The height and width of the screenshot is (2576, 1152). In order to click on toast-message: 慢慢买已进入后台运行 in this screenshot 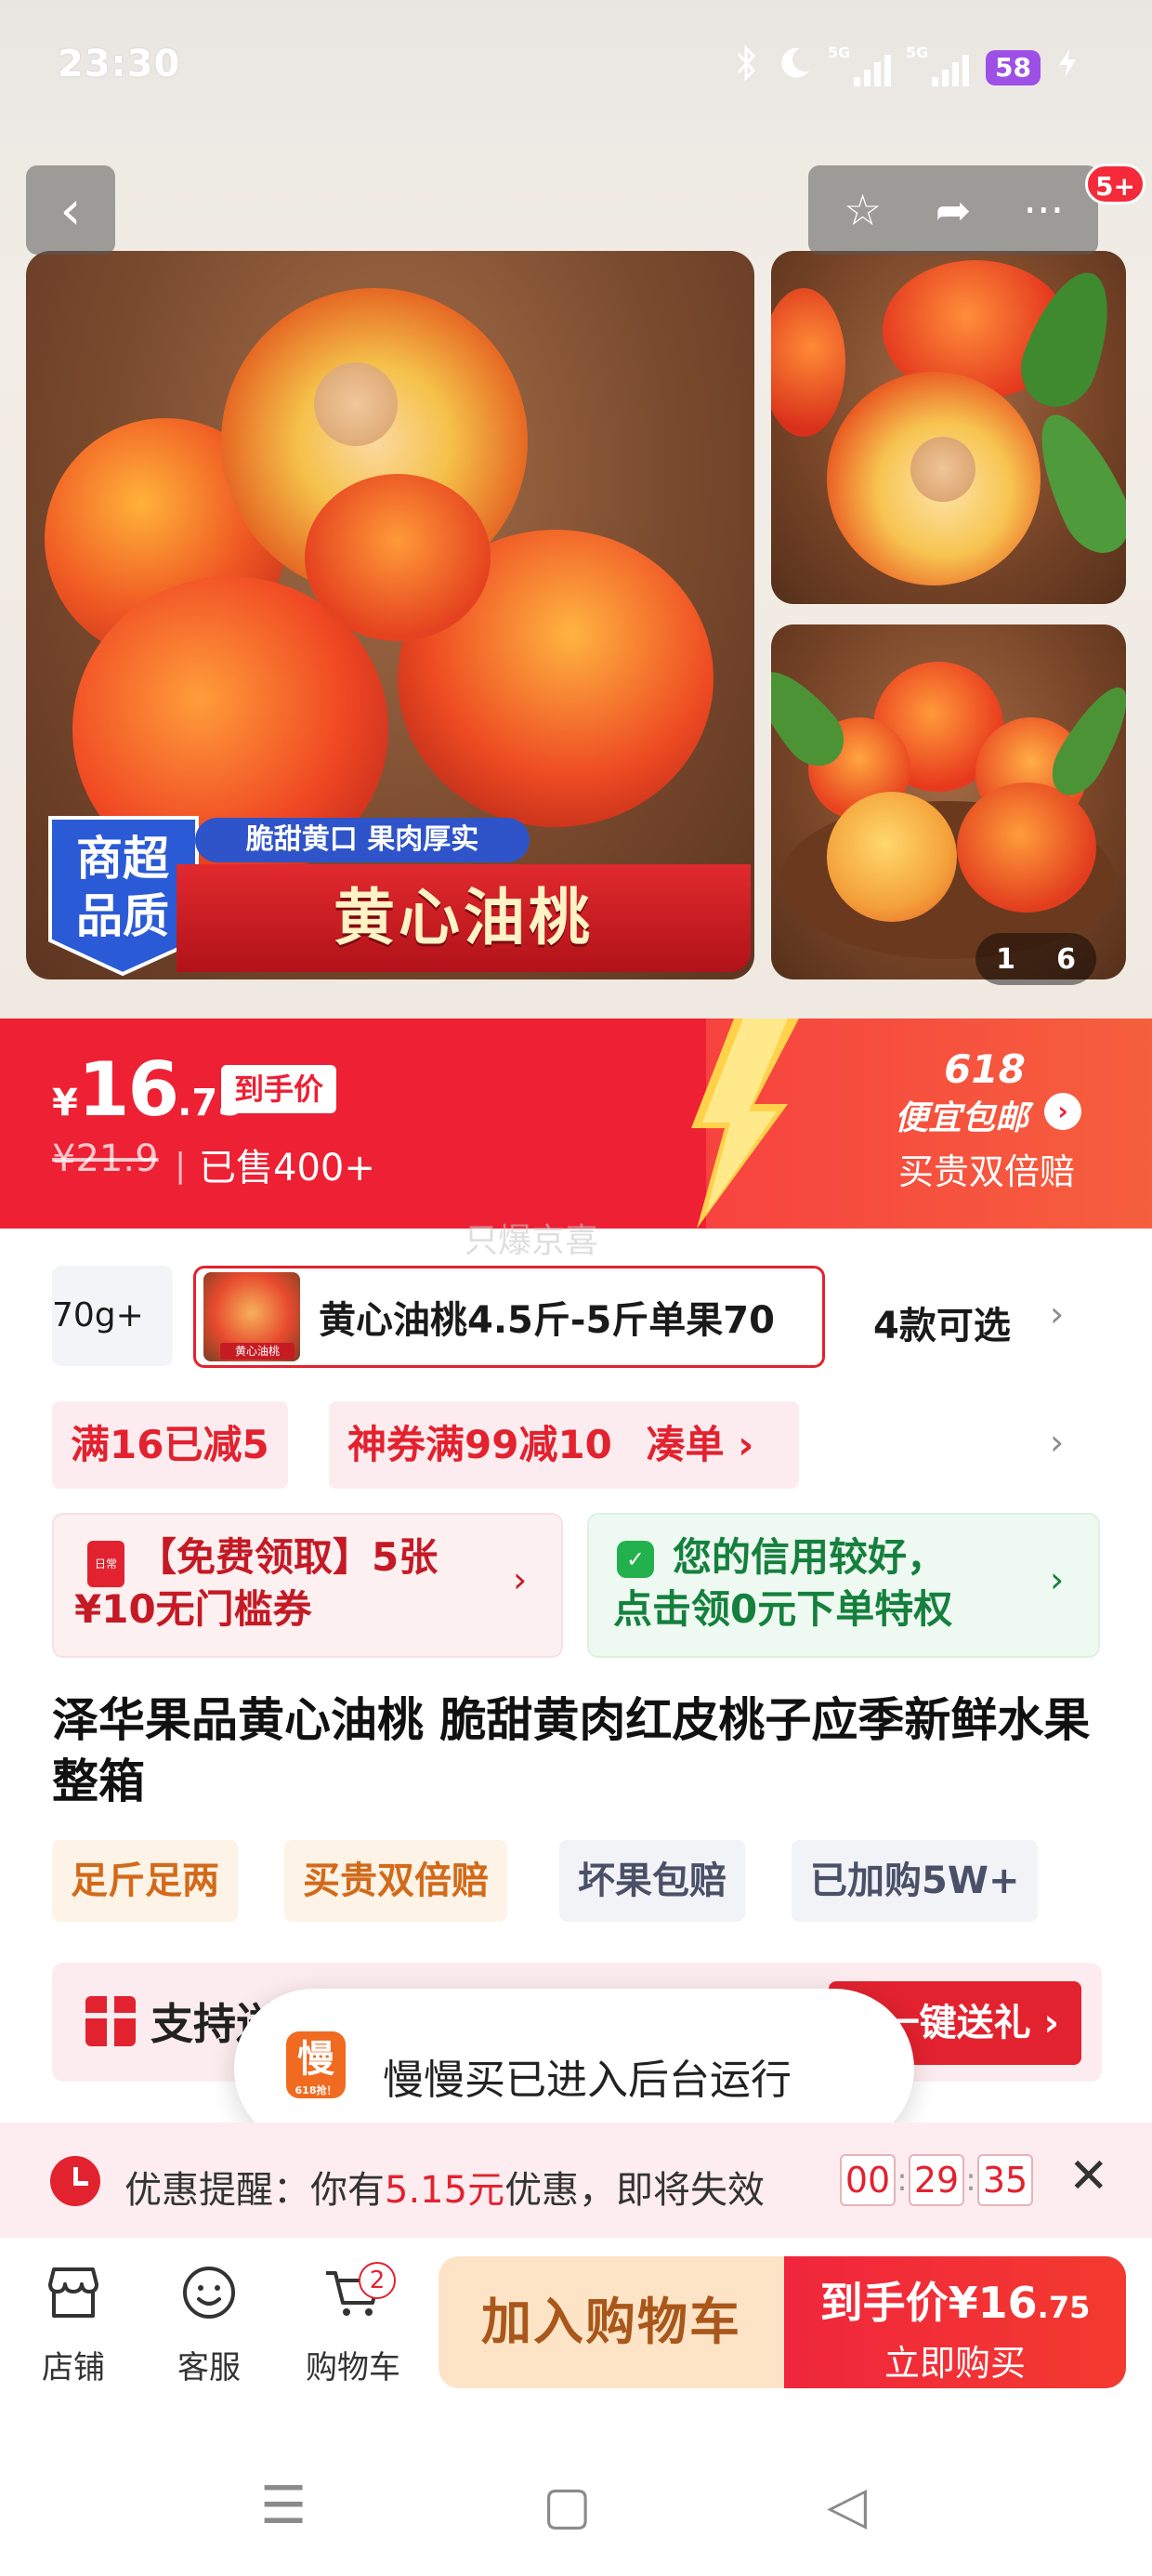, I will do `click(587, 2080)`.